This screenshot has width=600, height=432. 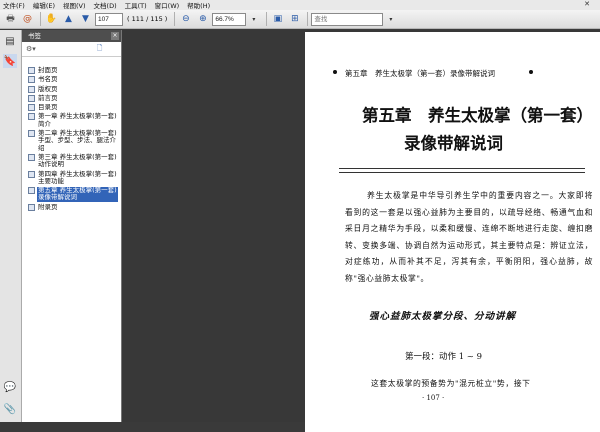 What do you see at coordinates (10, 41) in the screenshot?
I see `pages-icon: ▤` at bounding box center [10, 41].